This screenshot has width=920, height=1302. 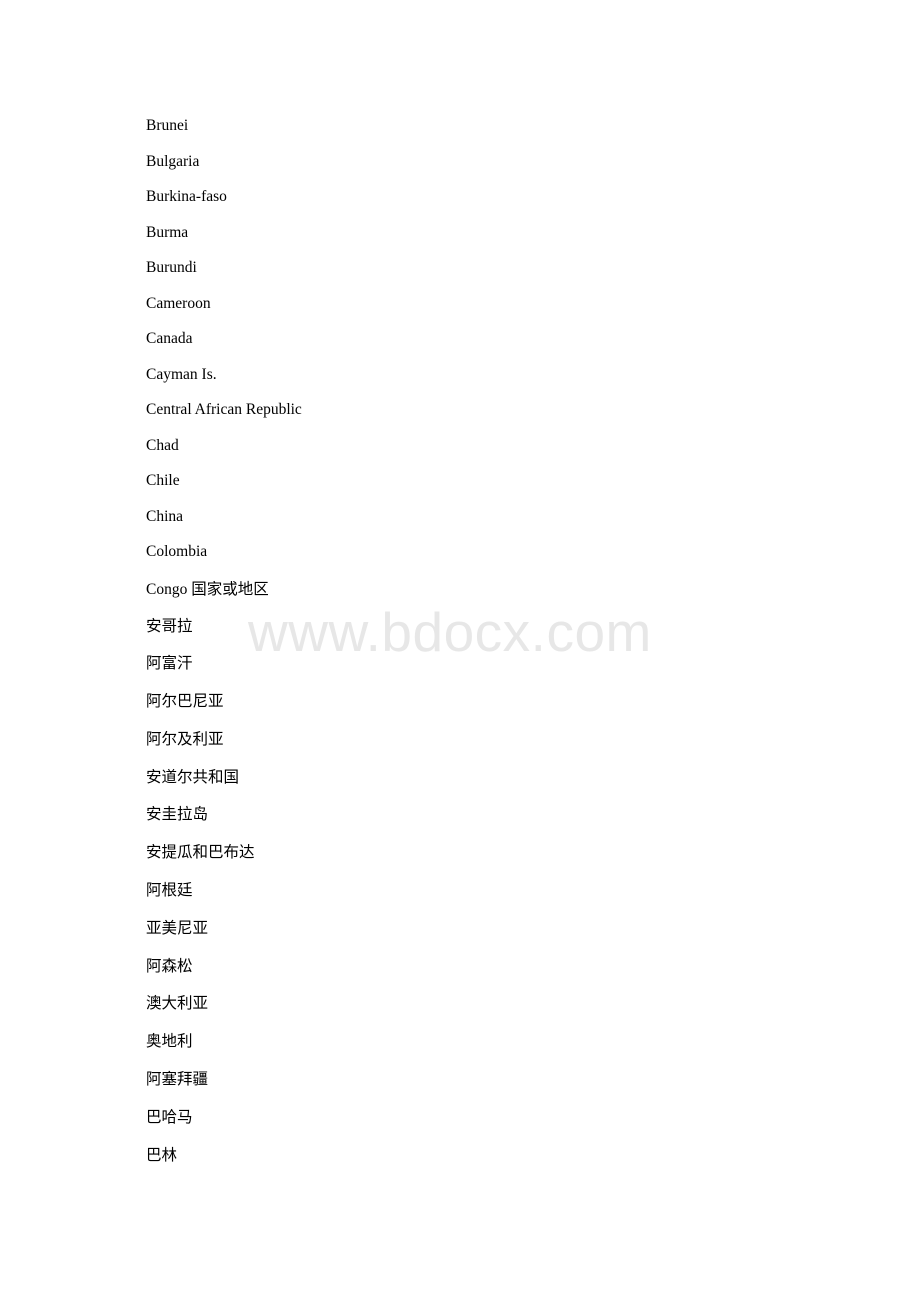 What do you see at coordinates (169, 663) in the screenshot?
I see `country-entry: 阿富汗` at bounding box center [169, 663].